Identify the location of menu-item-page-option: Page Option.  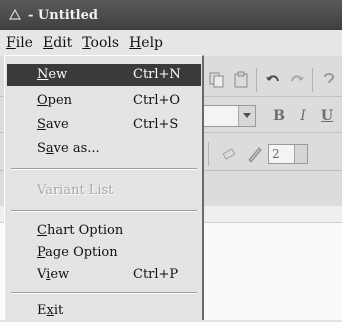
(104, 253).